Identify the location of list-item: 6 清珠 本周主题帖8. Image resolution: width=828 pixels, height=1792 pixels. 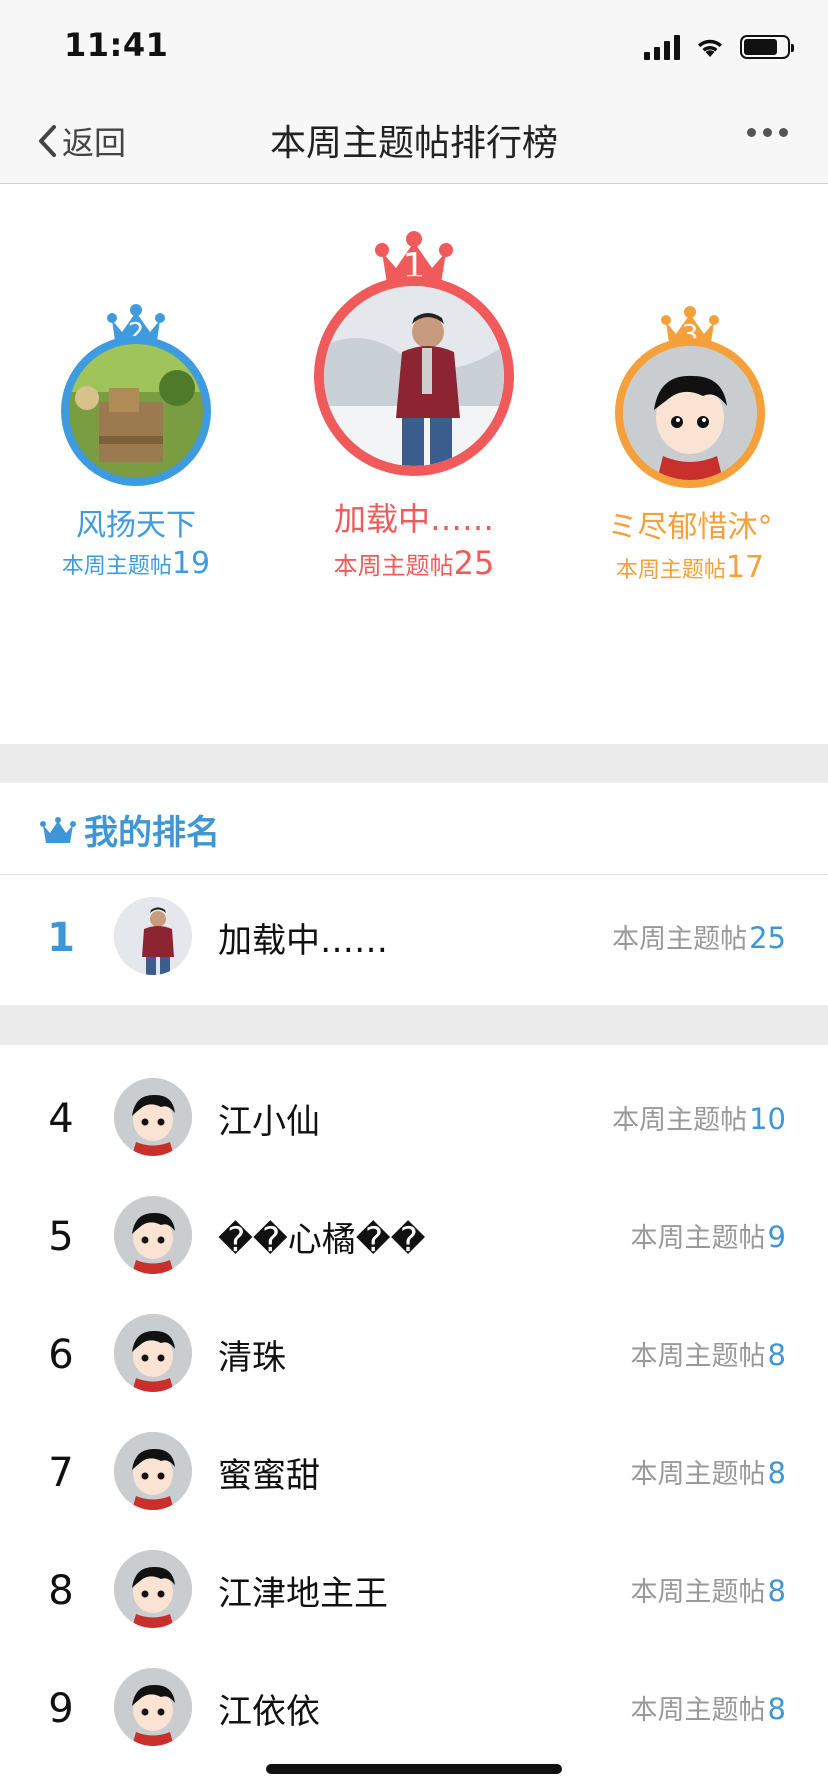
(414, 1353).